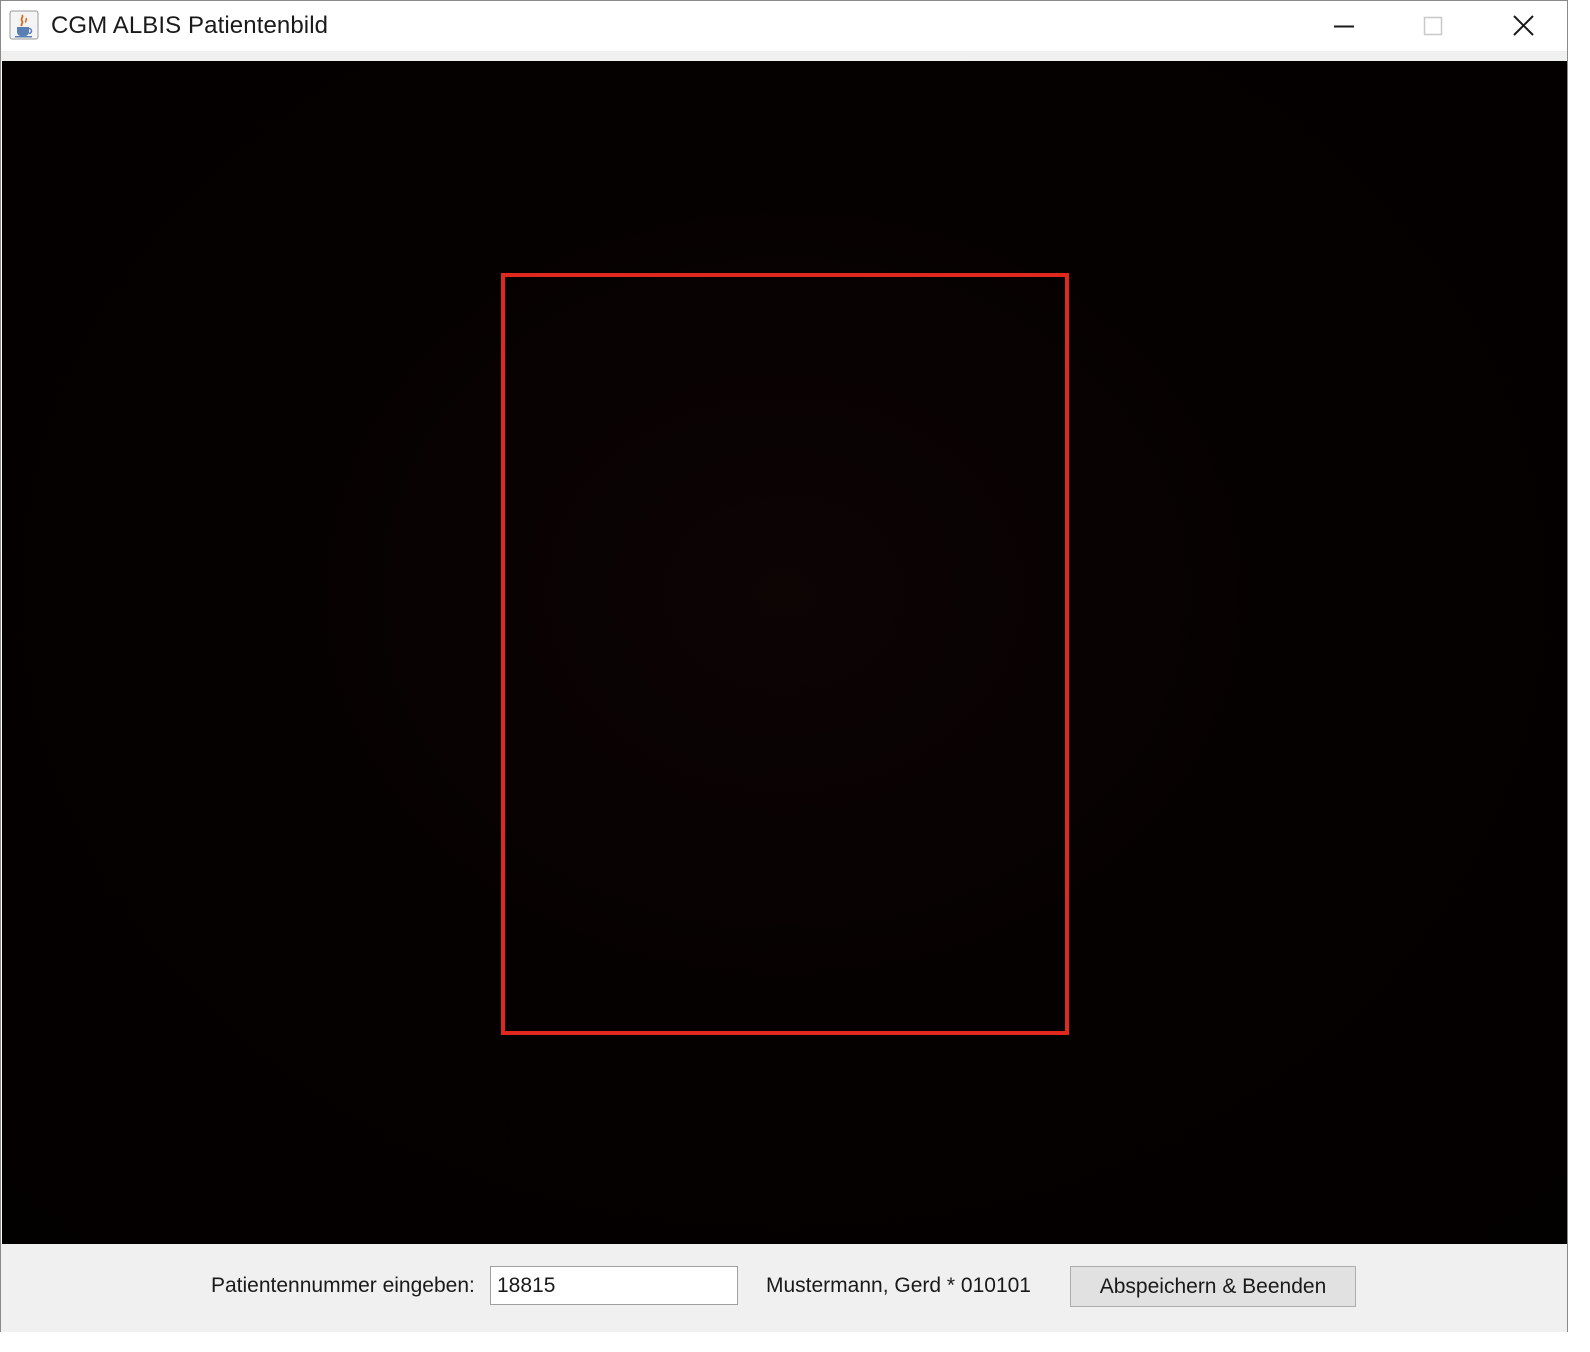 Image resolution: width=1590 pixels, height=1352 pixels. I want to click on minimize-icon, so click(1344, 26).